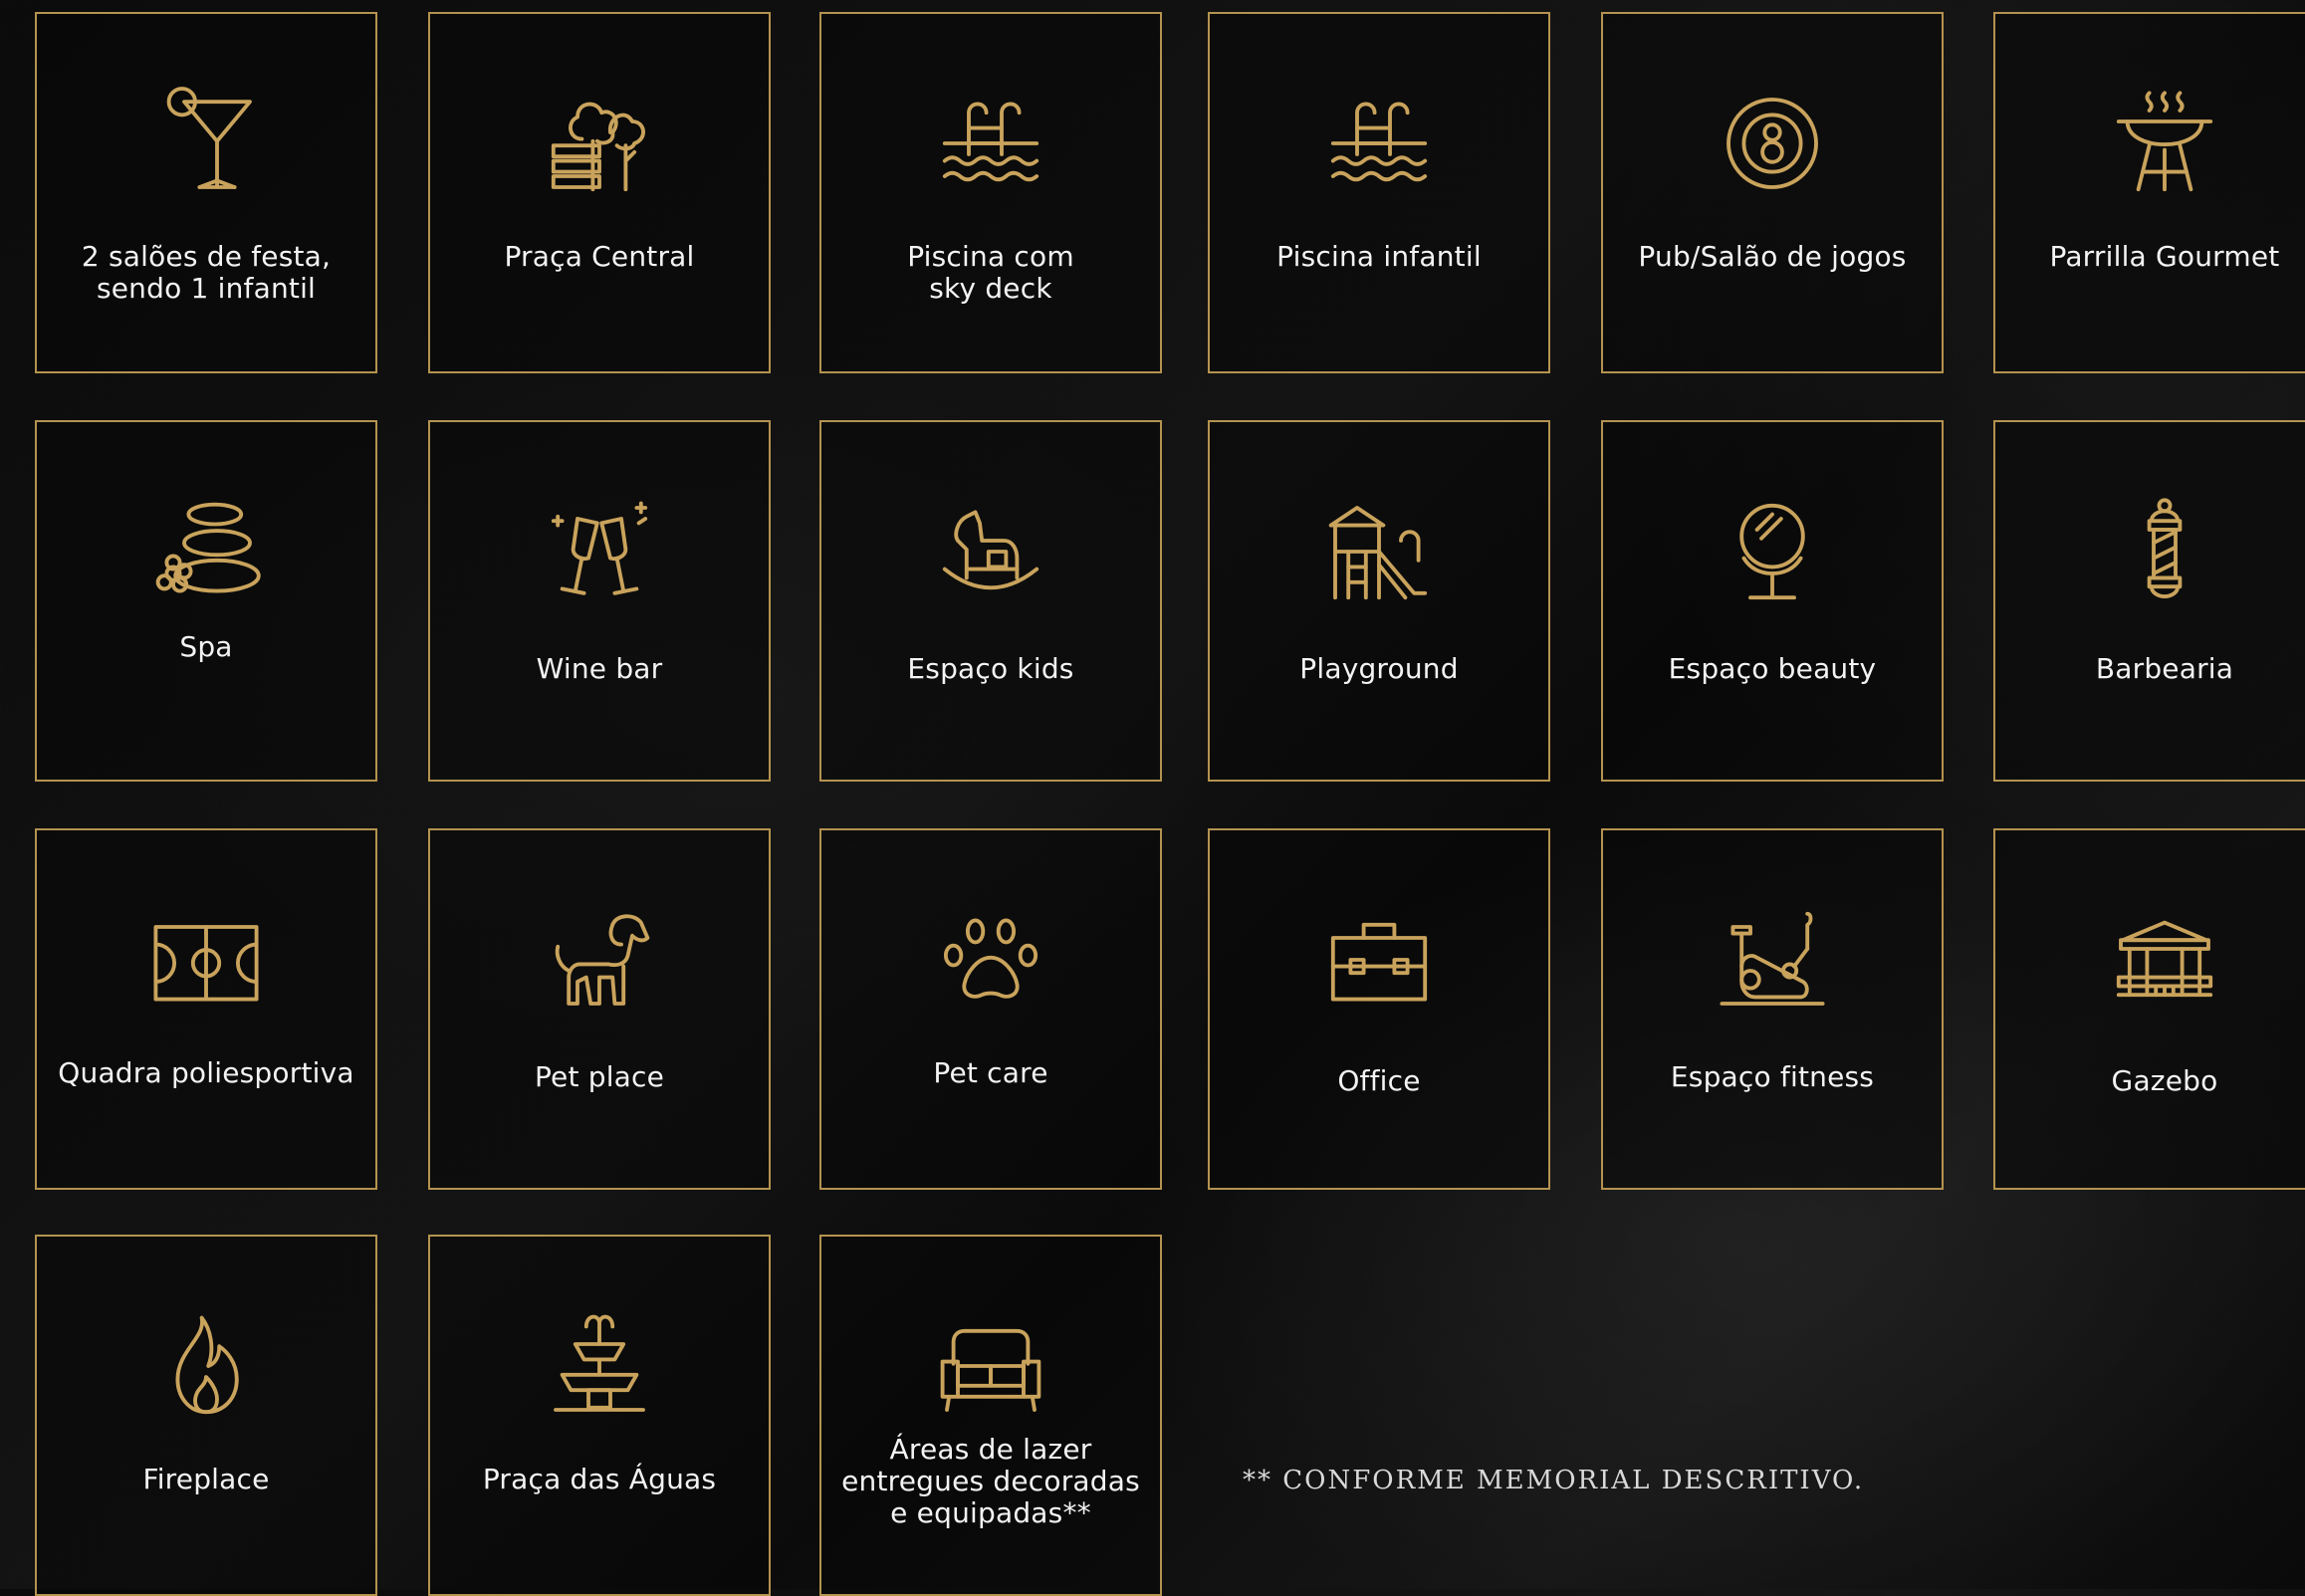 Image resolution: width=2305 pixels, height=1596 pixels. I want to click on amenity-label: Praça Central, so click(599, 256).